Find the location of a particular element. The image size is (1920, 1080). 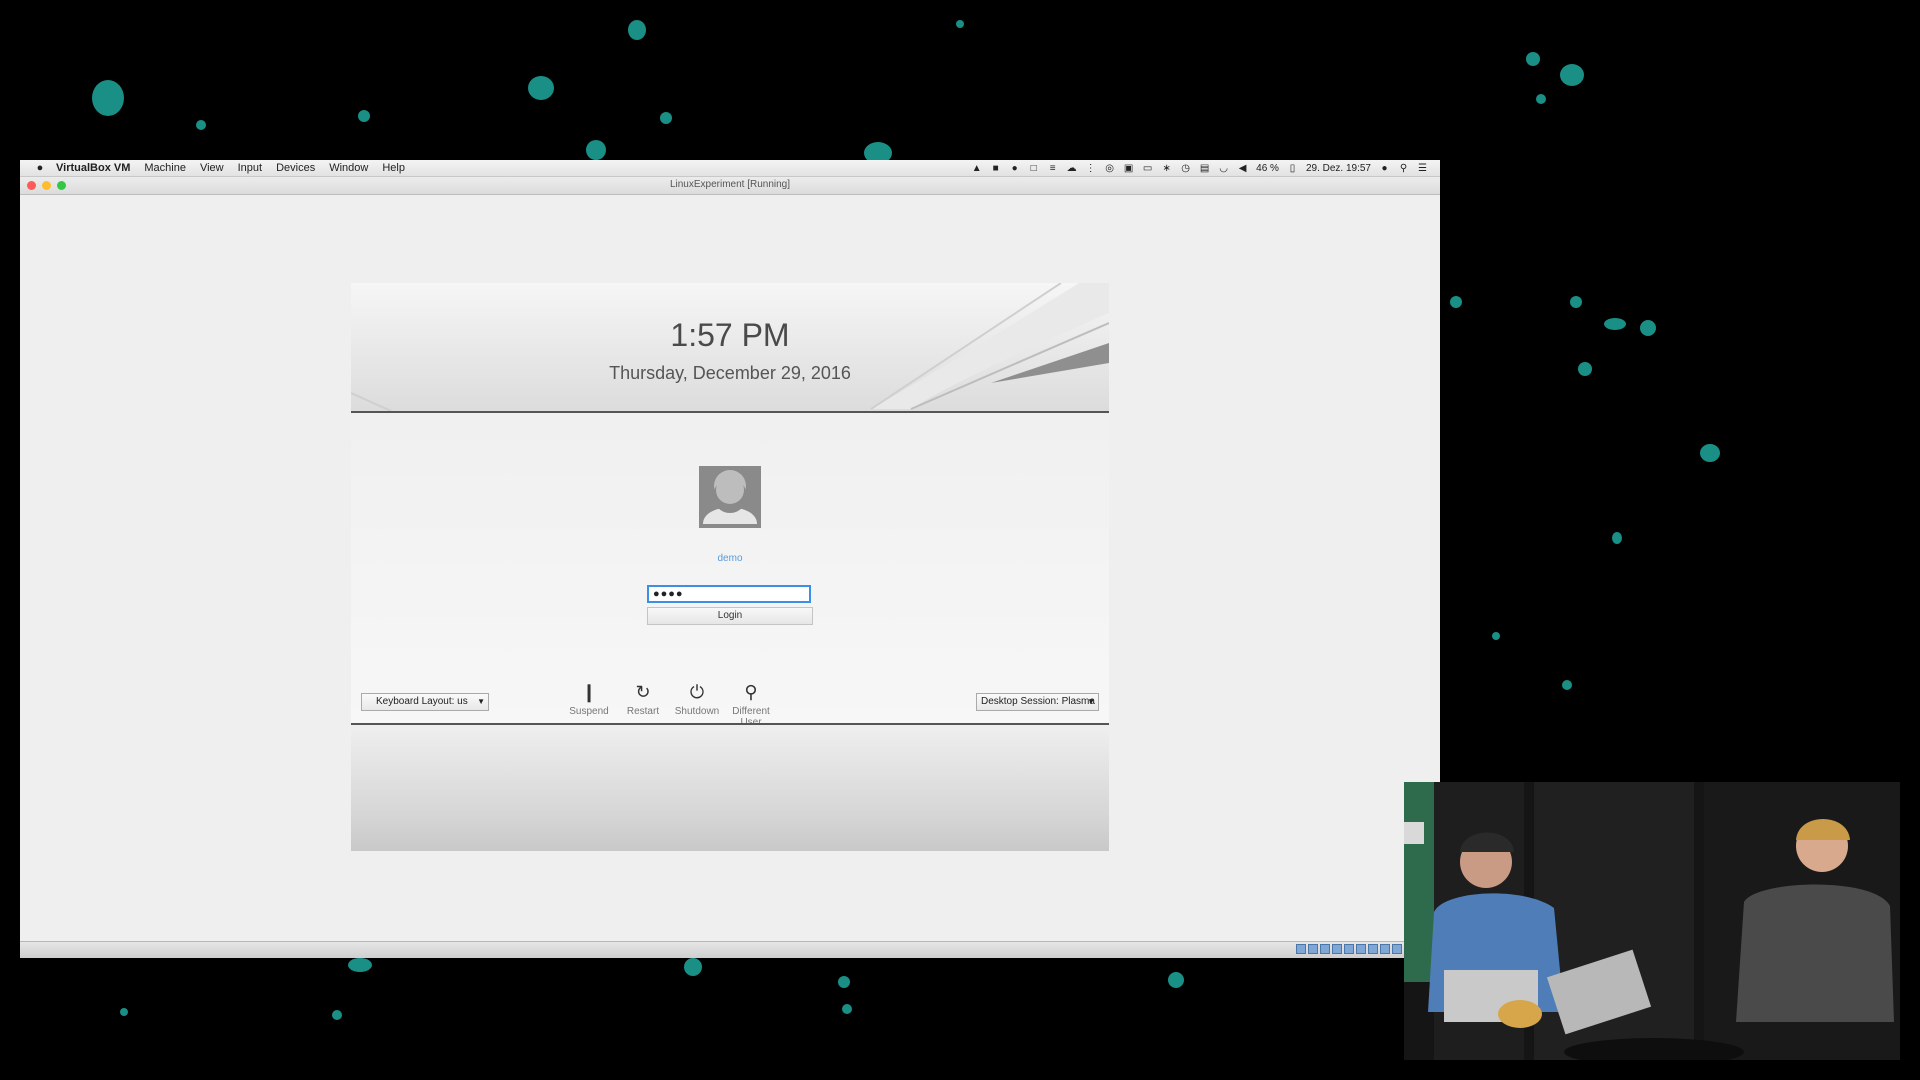

user-avatar-icon is located at coordinates (730, 497).